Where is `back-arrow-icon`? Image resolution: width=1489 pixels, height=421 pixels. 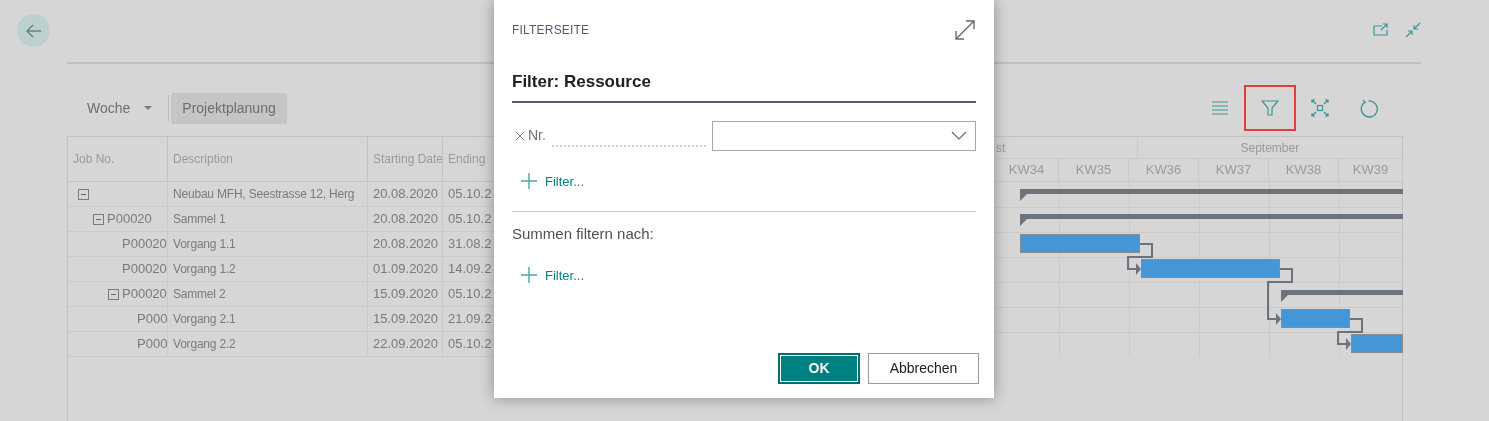
back-arrow-icon is located at coordinates (33, 30).